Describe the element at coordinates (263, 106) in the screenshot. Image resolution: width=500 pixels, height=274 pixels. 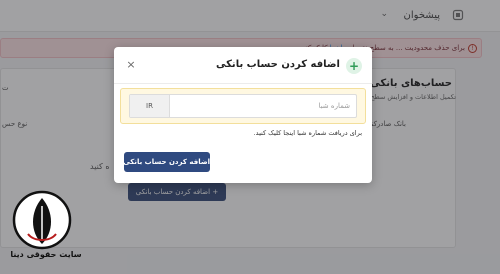
I see `iban-input` at that location.